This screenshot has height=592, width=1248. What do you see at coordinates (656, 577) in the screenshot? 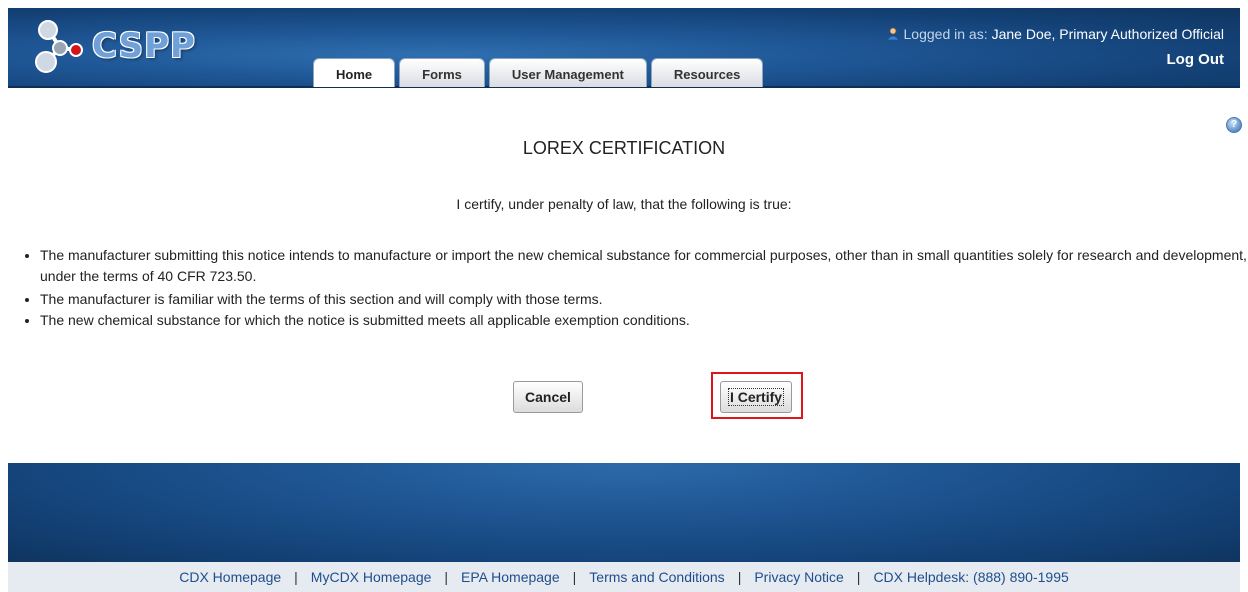
I see `footer-link-terms: Terms and Conditions` at bounding box center [656, 577].